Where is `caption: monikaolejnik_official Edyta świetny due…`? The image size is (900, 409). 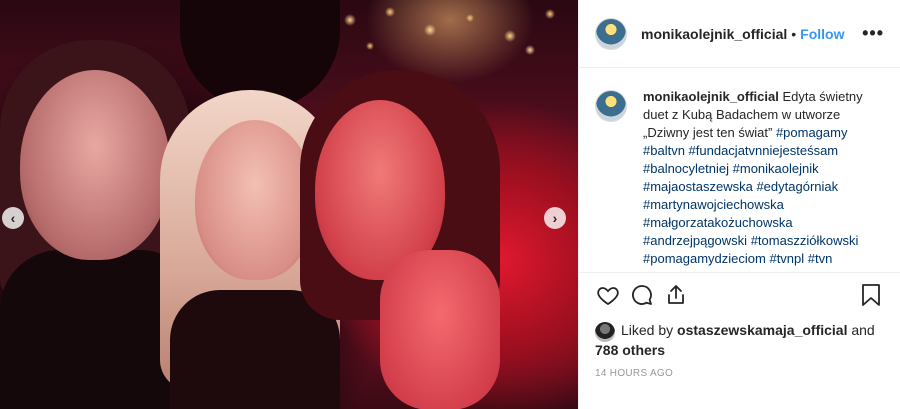 caption: monikaolejnik_official Edyta świetny due… is located at coordinates (763, 180).